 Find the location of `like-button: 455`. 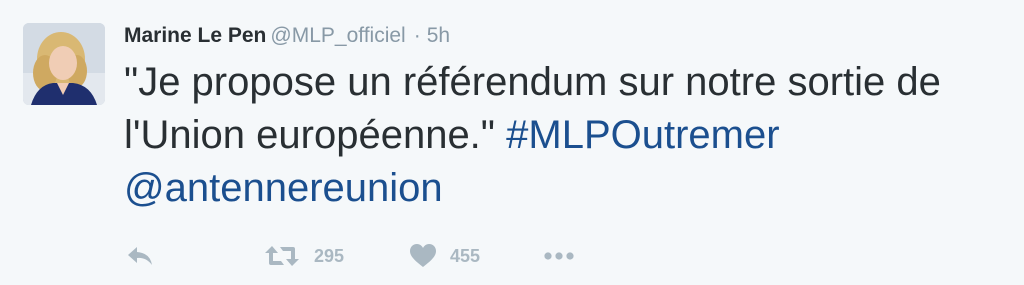

like-button: 455 is located at coordinates (445, 256).